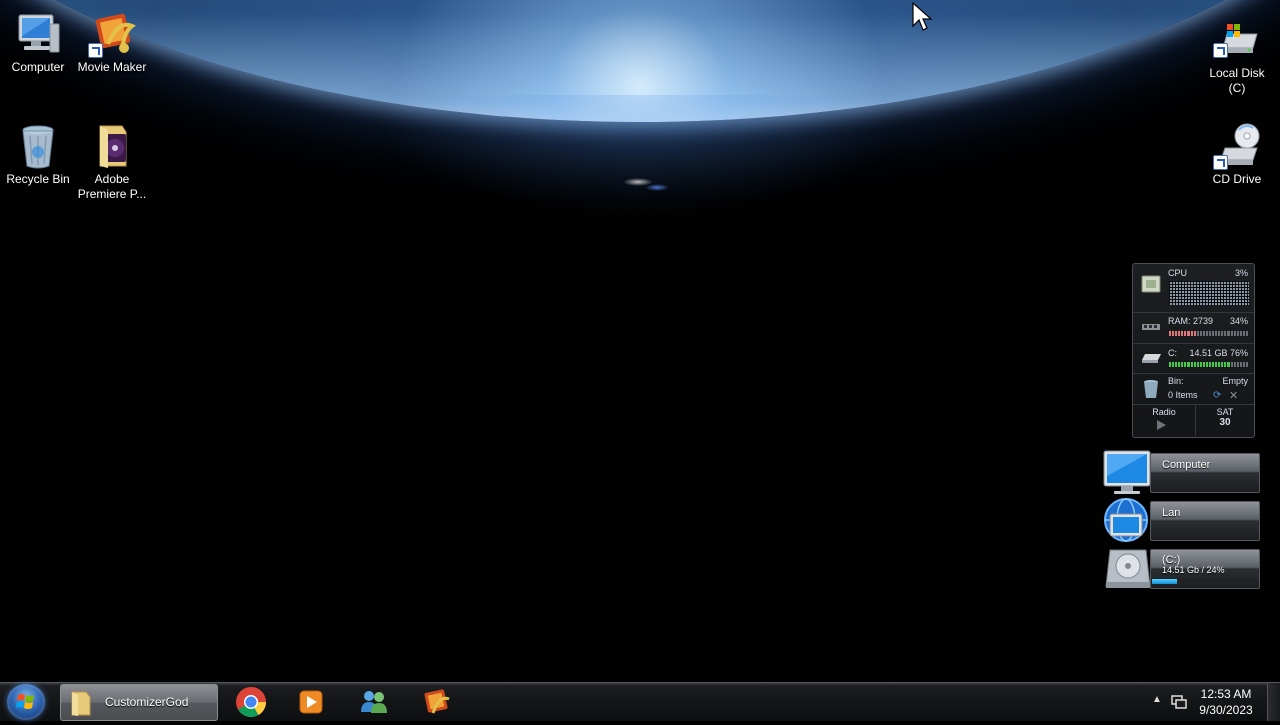 Image resolution: width=1280 pixels, height=725 pixels. I want to click on desktop-icon-recycle-bin: Recycle Bin, so click(38, 154).